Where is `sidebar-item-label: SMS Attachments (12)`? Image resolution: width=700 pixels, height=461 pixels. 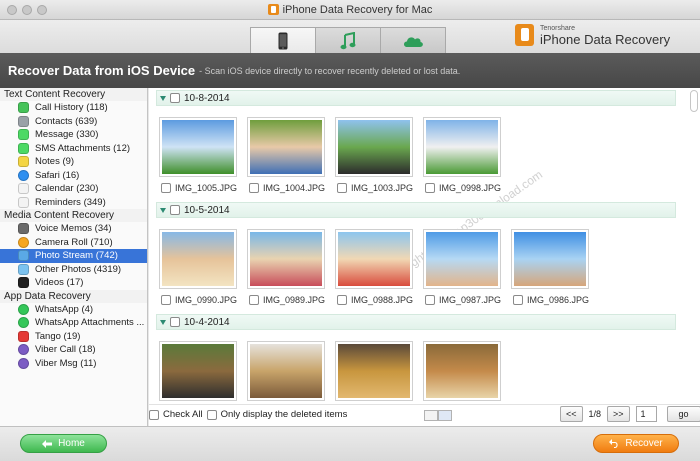 sidebar-item-label: SMS Attachments (12) is located at coordinates (83, 148).